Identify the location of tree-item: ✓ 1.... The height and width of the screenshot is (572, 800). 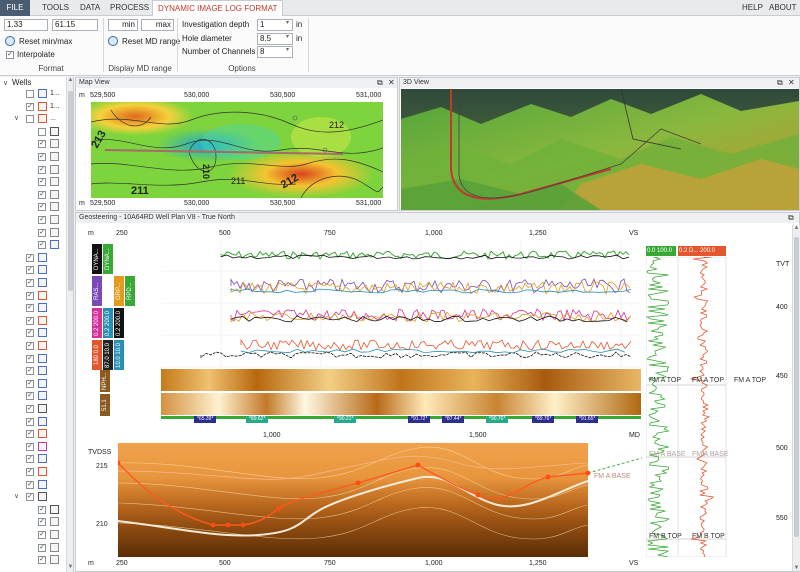
(33, 107).